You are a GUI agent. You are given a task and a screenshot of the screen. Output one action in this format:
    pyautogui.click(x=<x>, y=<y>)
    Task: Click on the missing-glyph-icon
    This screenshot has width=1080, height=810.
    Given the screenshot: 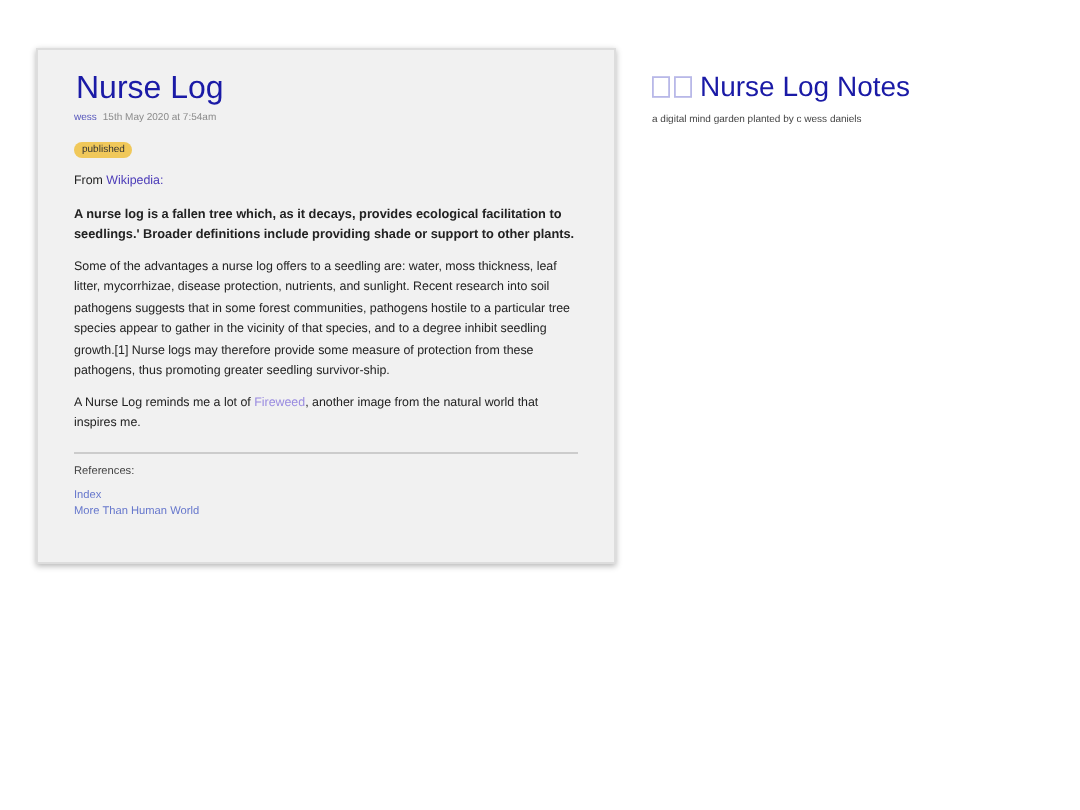 What is the action you would take?
    pyautogui.click(x=672, y=86)
    